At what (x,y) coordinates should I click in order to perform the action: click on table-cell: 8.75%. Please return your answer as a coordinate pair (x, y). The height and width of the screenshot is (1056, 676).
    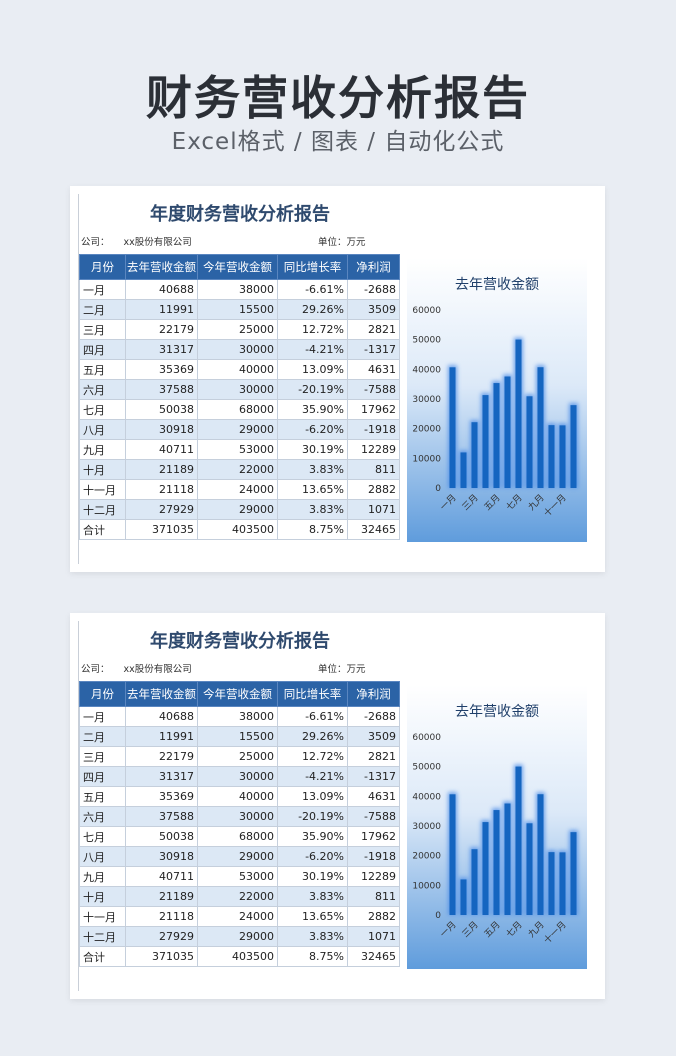
    Looking at the image, I should click on (312, 529).